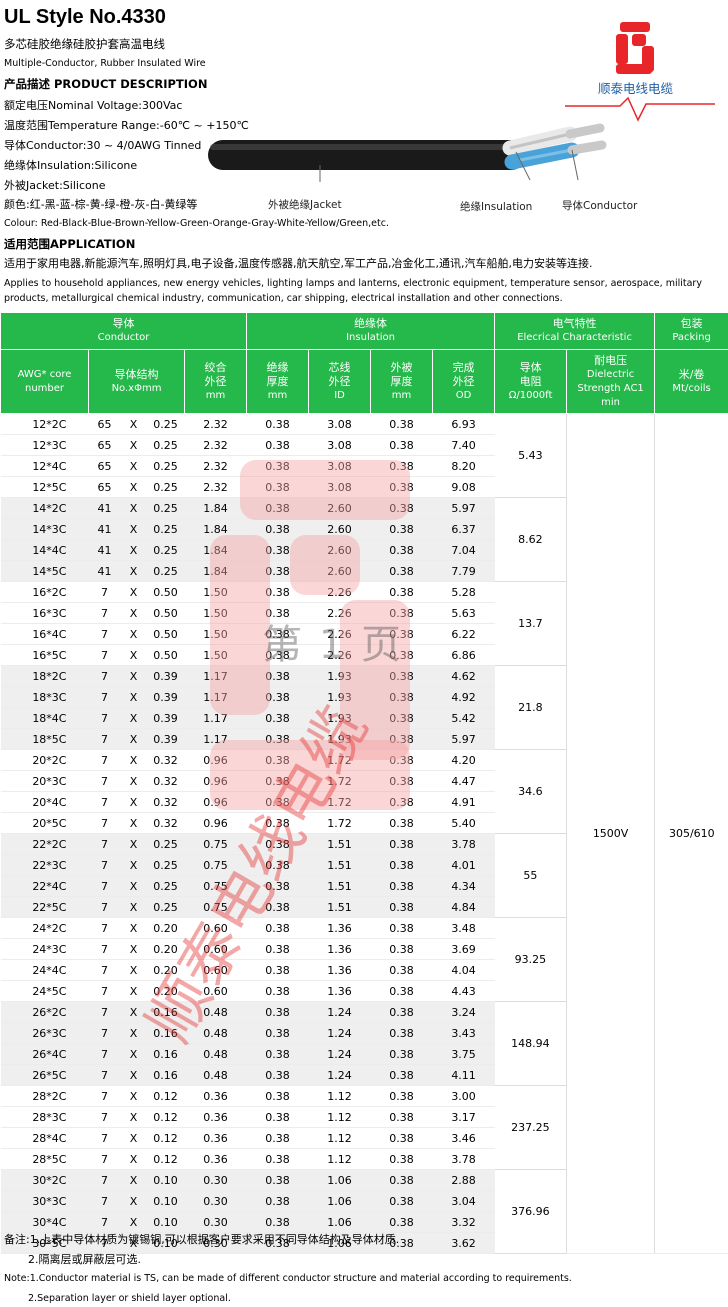 This screenshot has height=1307, width=728. Describe the element at coordinates (339, 970) in the screenshot. I see `table-cell: 1.36` at that location.